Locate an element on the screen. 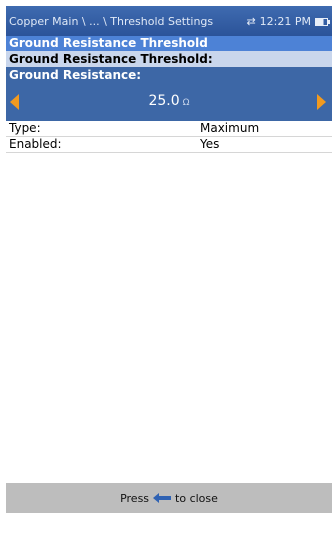 This screenshot has width=332, height=549. network-icon: ⇄ is located at coordinates (251, 21).